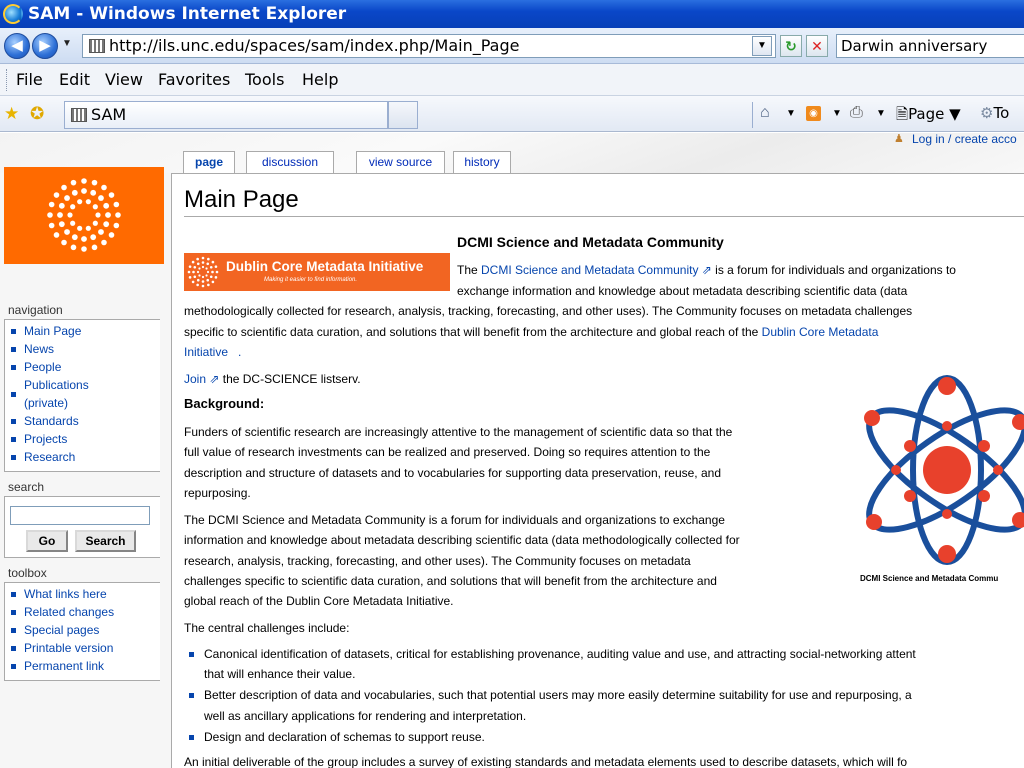 The width and height of the screenshot is (1024, 768). What do you see at coordinates (47, 541) in the screenshot?
I see `go-button: Go` at bounding box center [47, 541].